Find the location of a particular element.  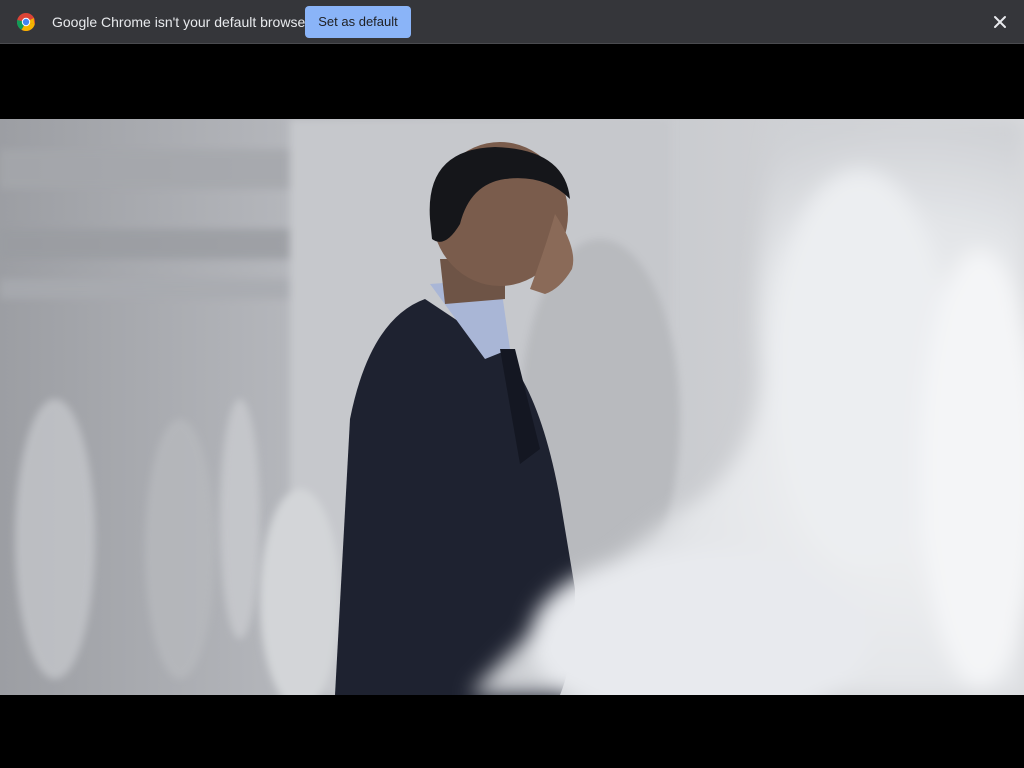

close-icon is located at coordinates (1000, 22).